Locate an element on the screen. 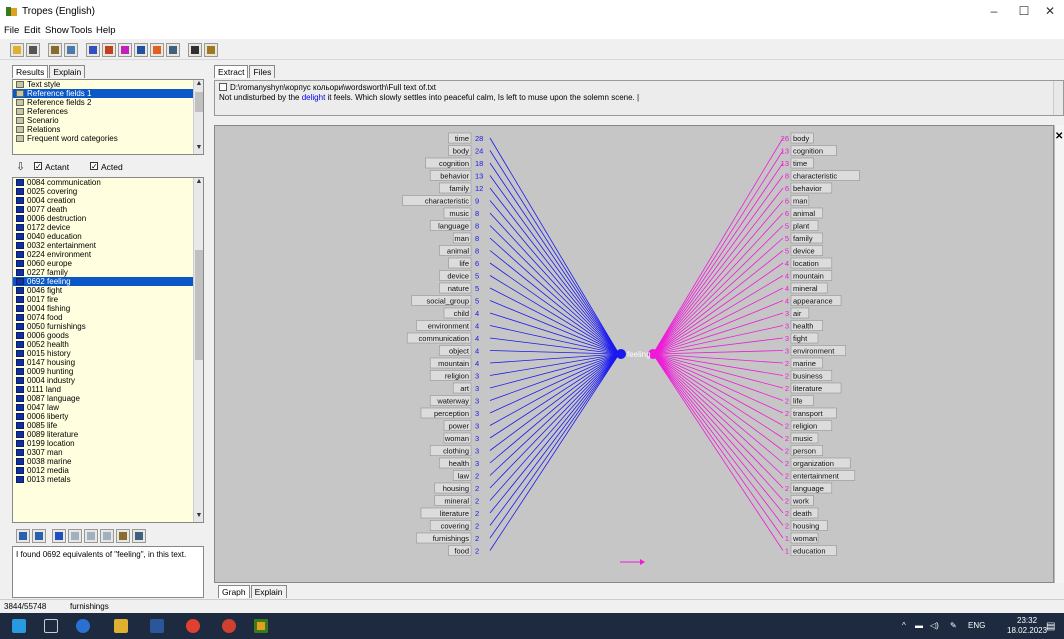 The height and width of the screenshot is (639, 1064). left-node-label: housing is located at coordinates (456, 488).